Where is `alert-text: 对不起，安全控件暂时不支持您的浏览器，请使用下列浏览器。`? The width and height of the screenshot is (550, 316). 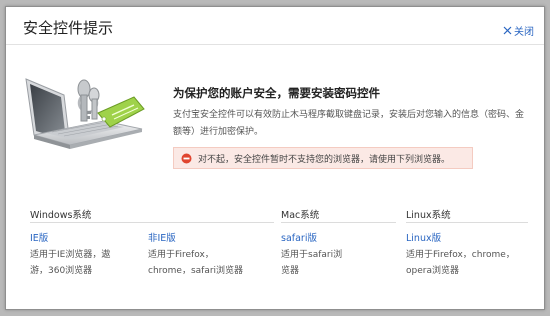
alert-text: 对不起，安全控件暂时不支持您的浏览器，请使用下列浏览器。 is located at coordinates (324, 159).